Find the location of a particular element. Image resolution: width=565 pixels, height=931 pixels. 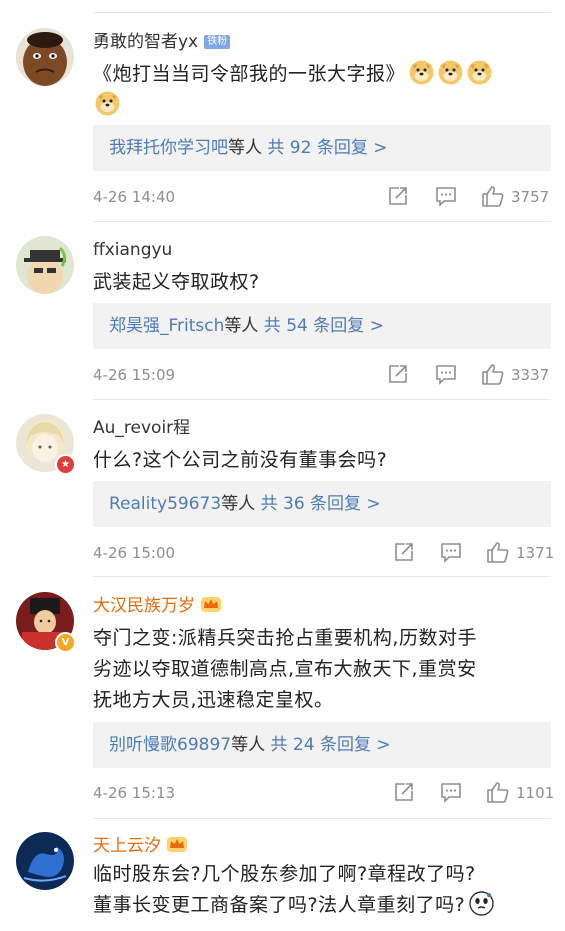

username: 天上云汐 is located at coordinates (140, 846).